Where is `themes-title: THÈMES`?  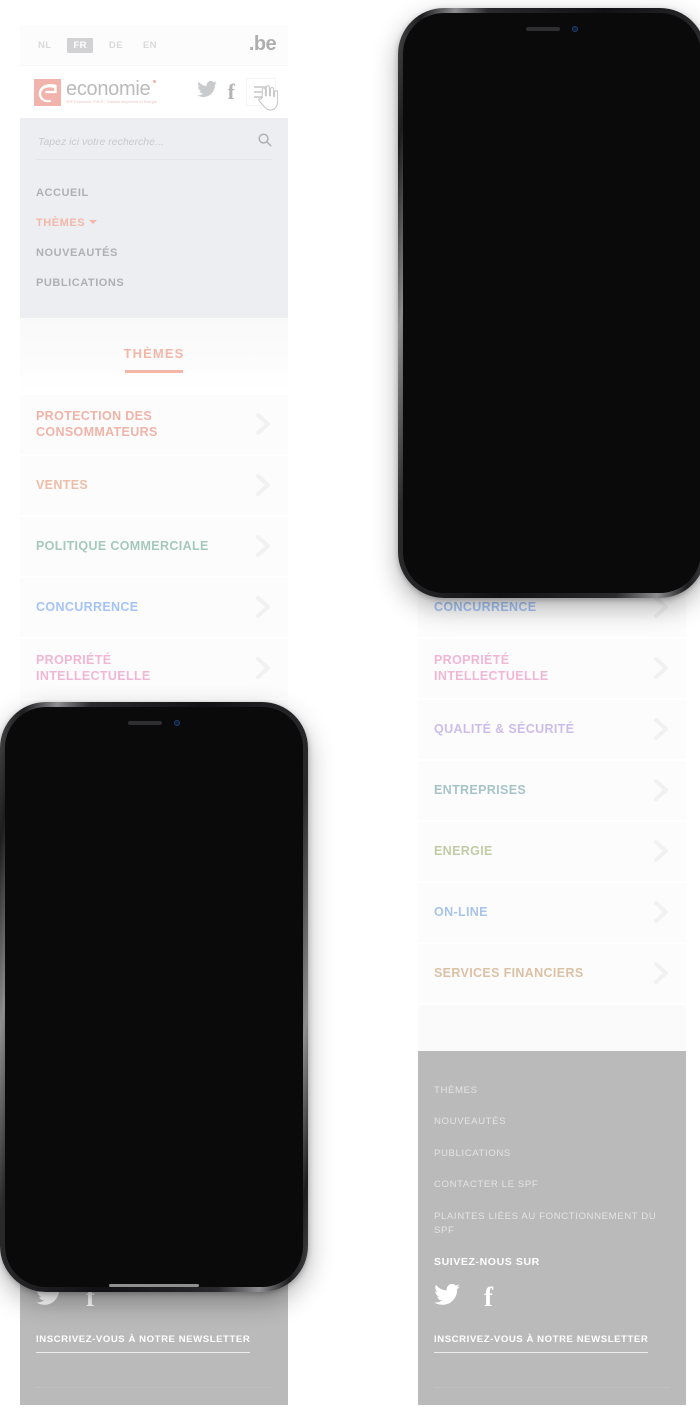 themes-title: THÈMES is located at coordinates (154, 353).